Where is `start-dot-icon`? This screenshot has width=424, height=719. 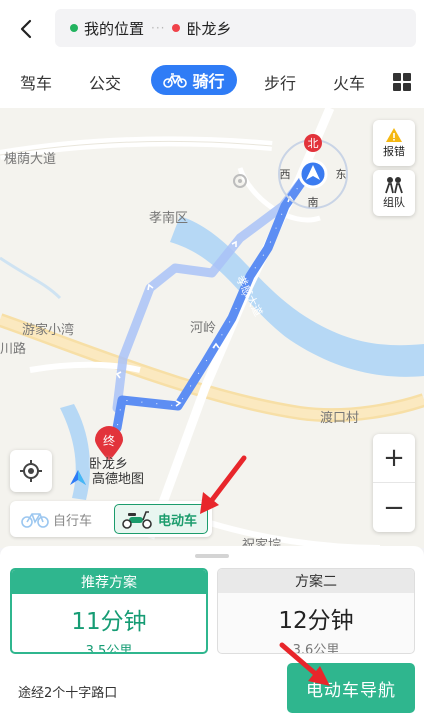
start-dot-icon is located at coordinates (74, 28).